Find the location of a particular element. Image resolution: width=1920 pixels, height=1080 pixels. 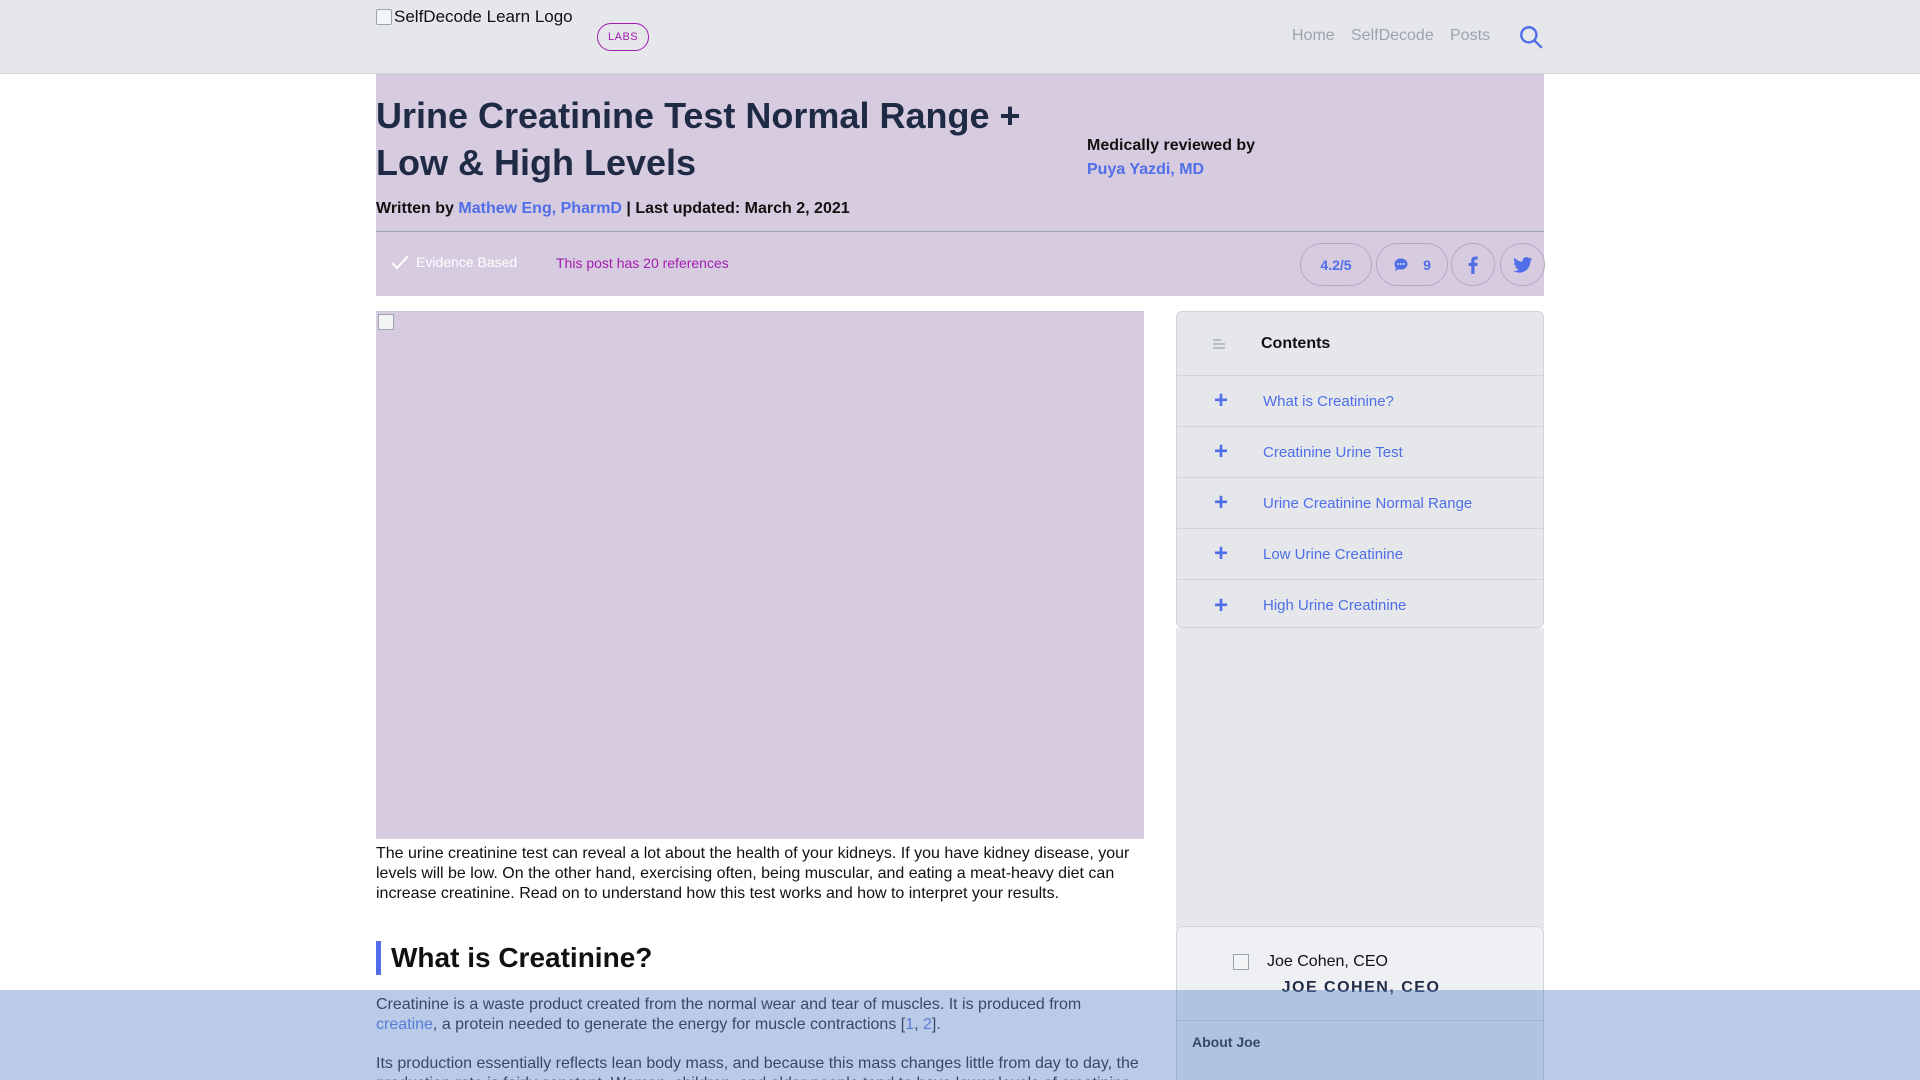

toc-label: Creatinine Urine Test is located at coordinates (1333, 452).